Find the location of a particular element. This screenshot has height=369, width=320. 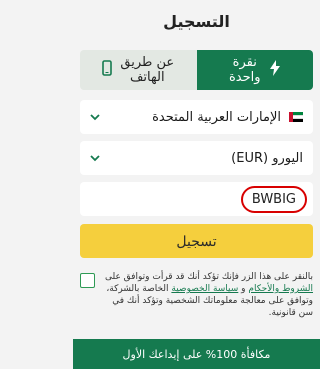

promo-code-value: BWBIG is located at coordinates (273, 199).